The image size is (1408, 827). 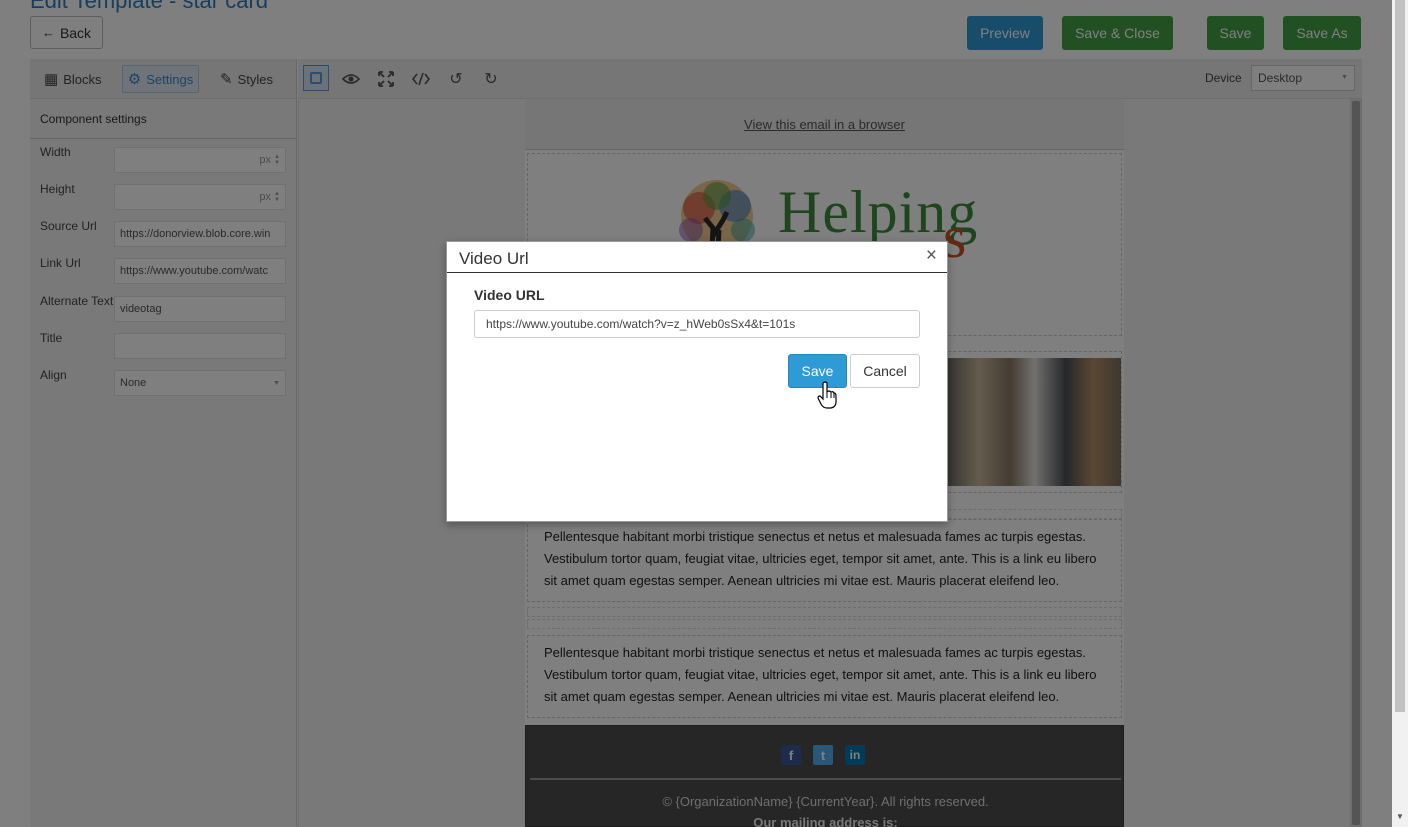 What do you see at coordinates (885, 371) in the screenshot?
I see `dialog-cancel-button: Cancel` at bounding box center [885, 371].